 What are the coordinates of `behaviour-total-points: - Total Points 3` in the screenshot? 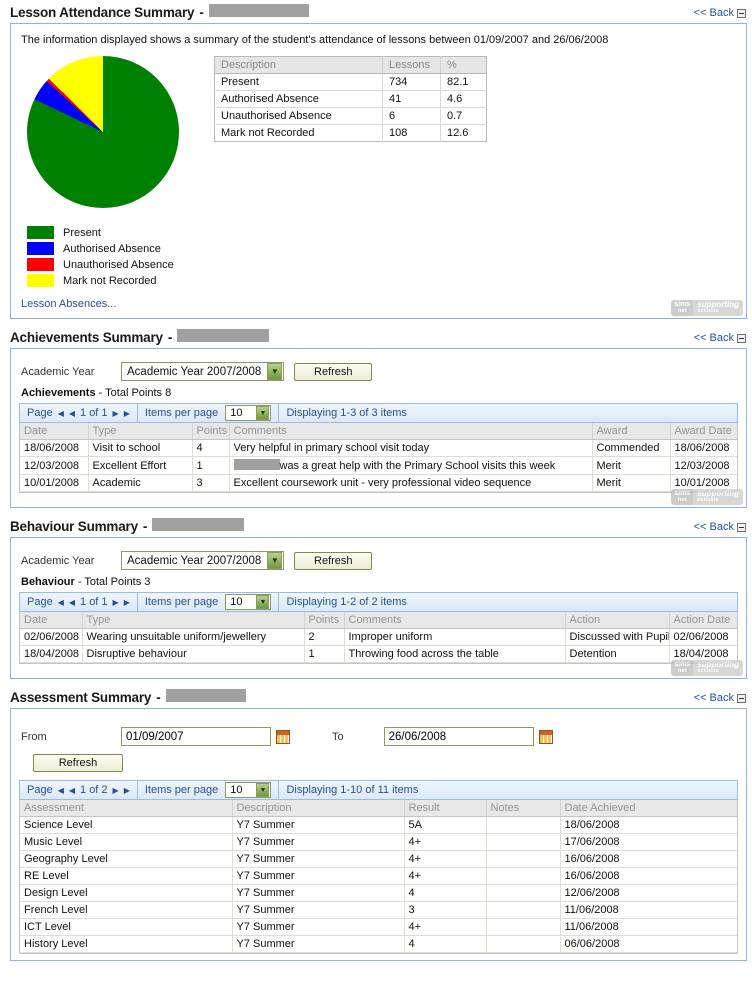 It's located at (112, 582).